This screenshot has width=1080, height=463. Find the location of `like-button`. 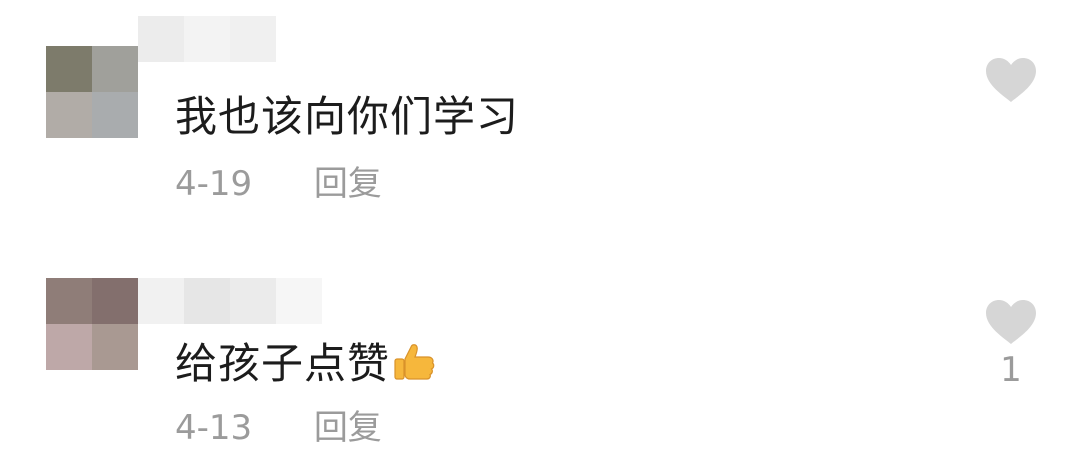

like-button is located at coordinates (1011, 82).